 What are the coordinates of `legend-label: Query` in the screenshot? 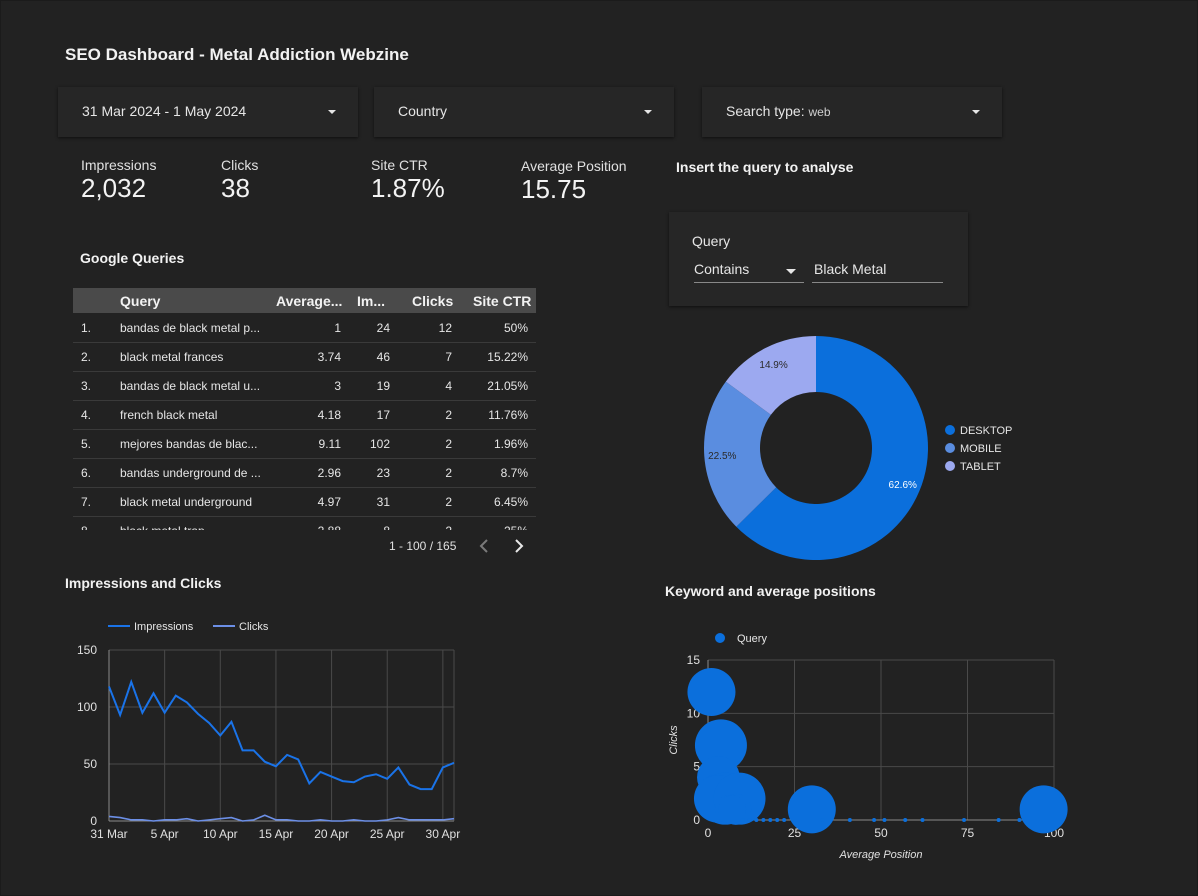 It's located at (752, 639).